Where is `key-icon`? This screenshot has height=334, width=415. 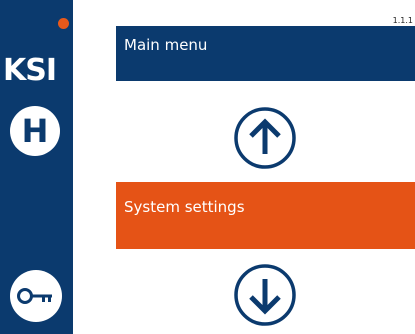 key-icon is located at coordinates (34, 296).